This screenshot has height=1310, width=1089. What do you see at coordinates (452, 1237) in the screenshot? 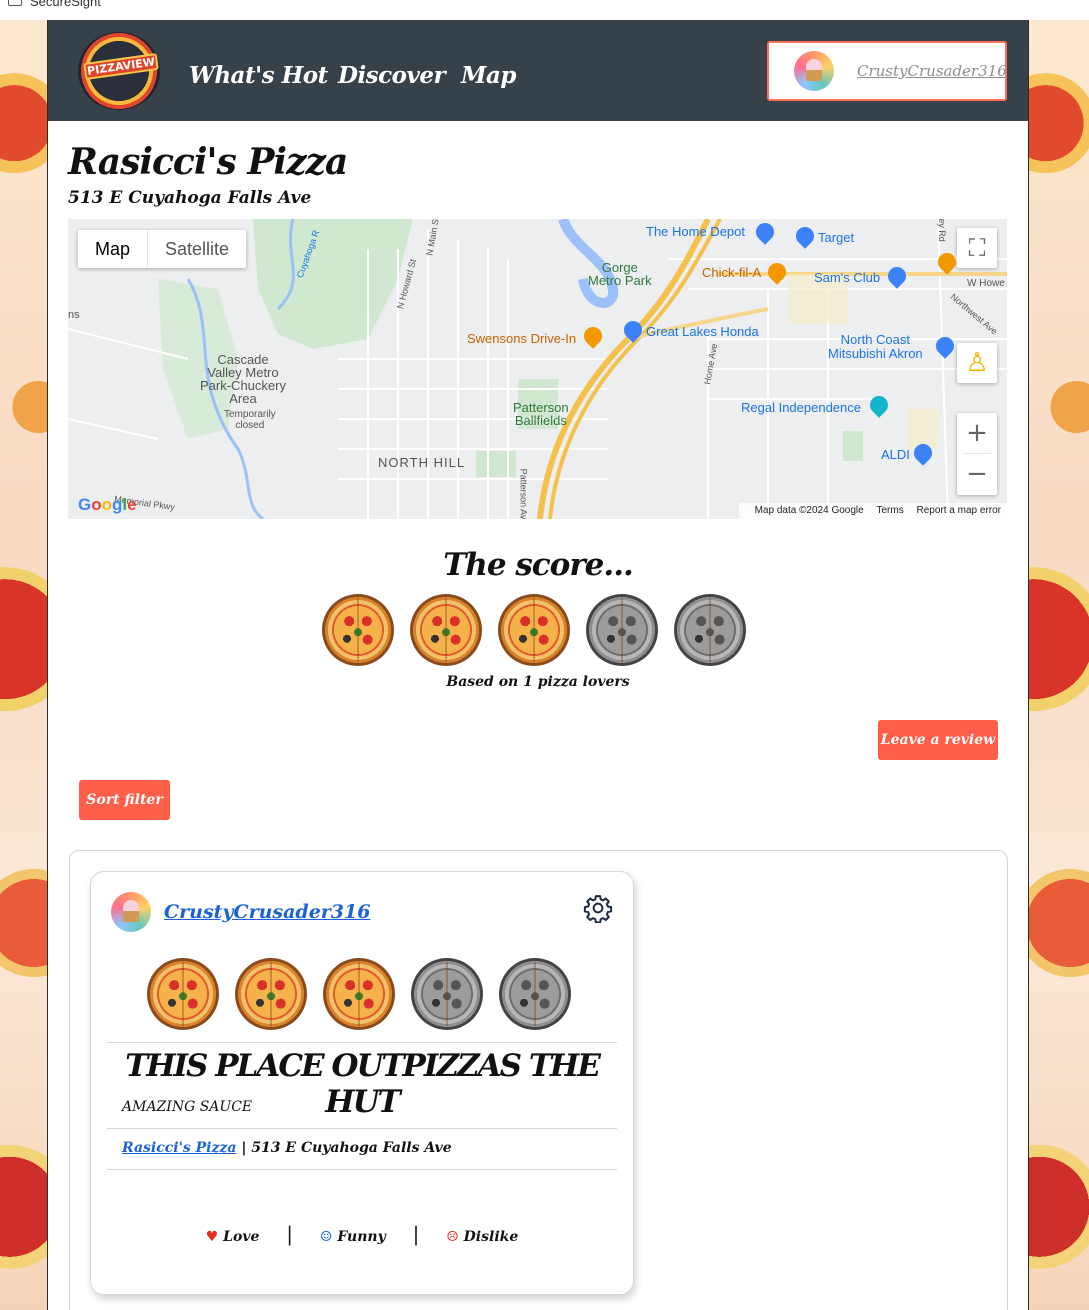
I see `frown-icon: ☹` at bounding box center [452, 1237].